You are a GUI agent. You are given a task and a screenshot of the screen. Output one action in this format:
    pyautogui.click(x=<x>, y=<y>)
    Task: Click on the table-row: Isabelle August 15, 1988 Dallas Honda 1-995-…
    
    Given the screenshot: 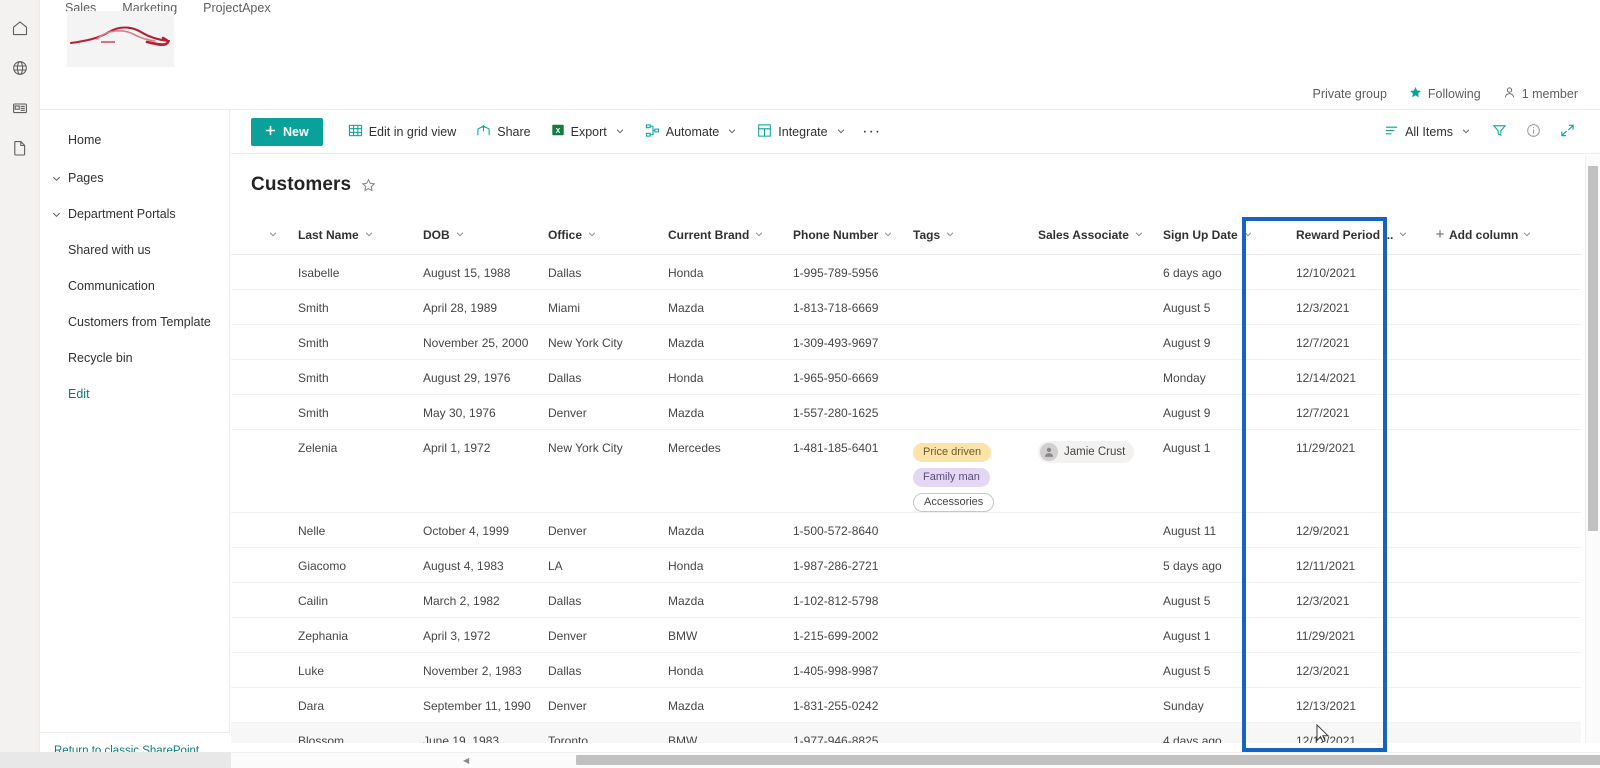 What is the action you would take?
    pyautogui.click(x=906, y=272)
    